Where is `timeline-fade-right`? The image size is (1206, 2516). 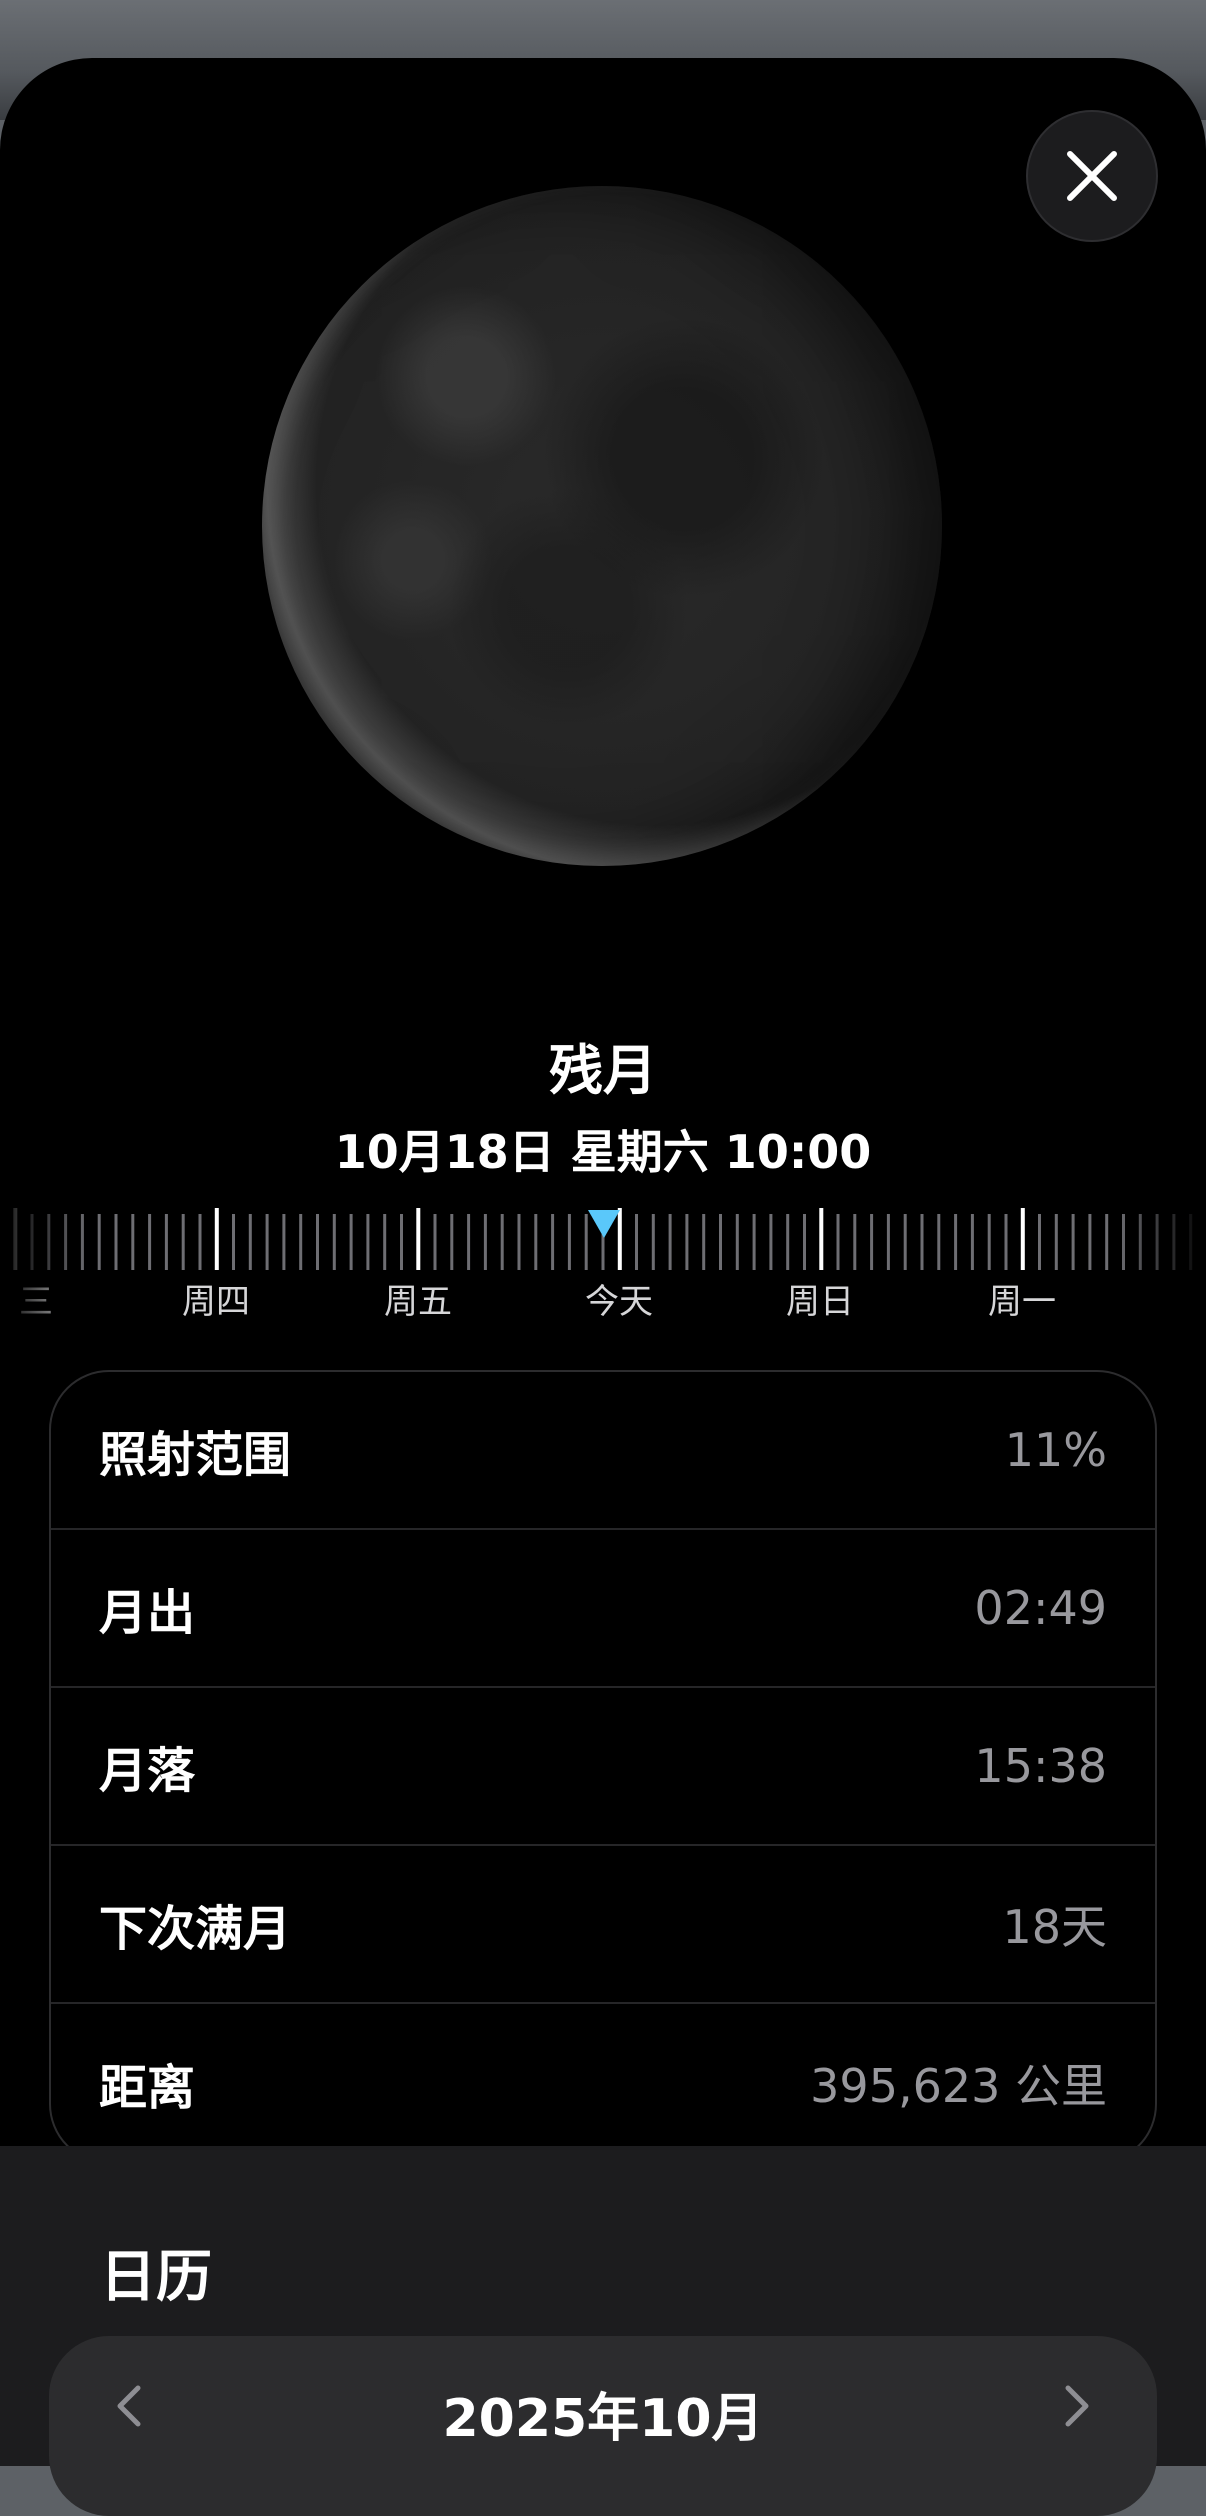
timeline-fade-right is located at coordinates (1161, 1266).